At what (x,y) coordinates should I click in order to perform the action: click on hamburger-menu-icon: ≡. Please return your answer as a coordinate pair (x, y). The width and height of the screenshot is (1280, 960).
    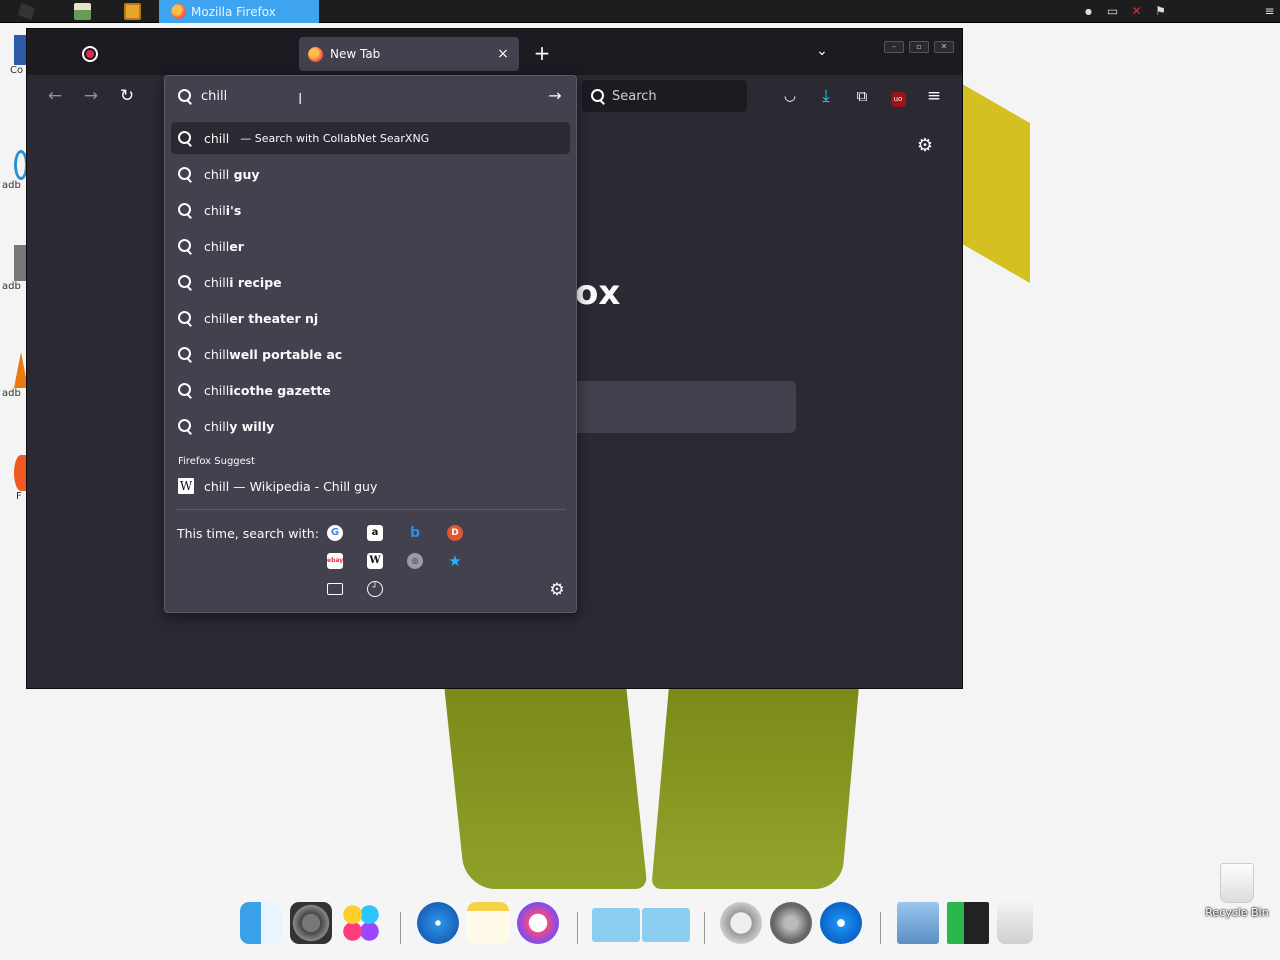
    Looking at the image, I should click on (934, 96).